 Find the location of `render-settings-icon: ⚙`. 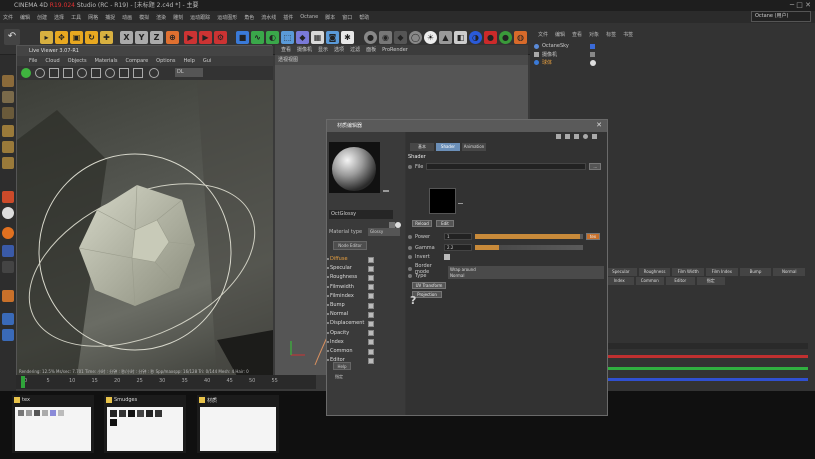

render-settings-icon: ⚙ is located at coordinates (220, 37).